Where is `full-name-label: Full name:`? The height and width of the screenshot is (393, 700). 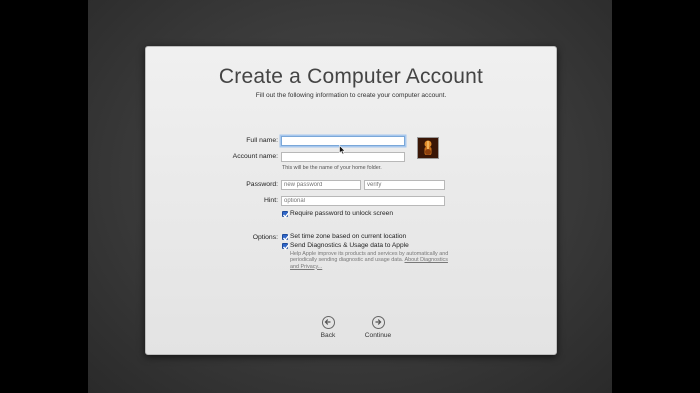 full-name-label: Full name: is located at coordinates (262, 140).